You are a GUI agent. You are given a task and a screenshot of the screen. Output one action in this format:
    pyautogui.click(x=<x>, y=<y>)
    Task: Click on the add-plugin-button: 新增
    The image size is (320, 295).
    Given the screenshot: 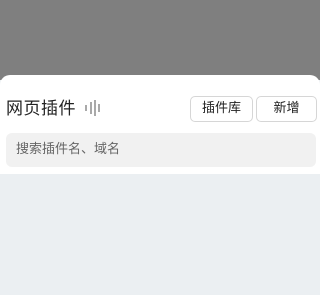 What is the action you would take?
    pyautogui.click(x=286, y=109)
    